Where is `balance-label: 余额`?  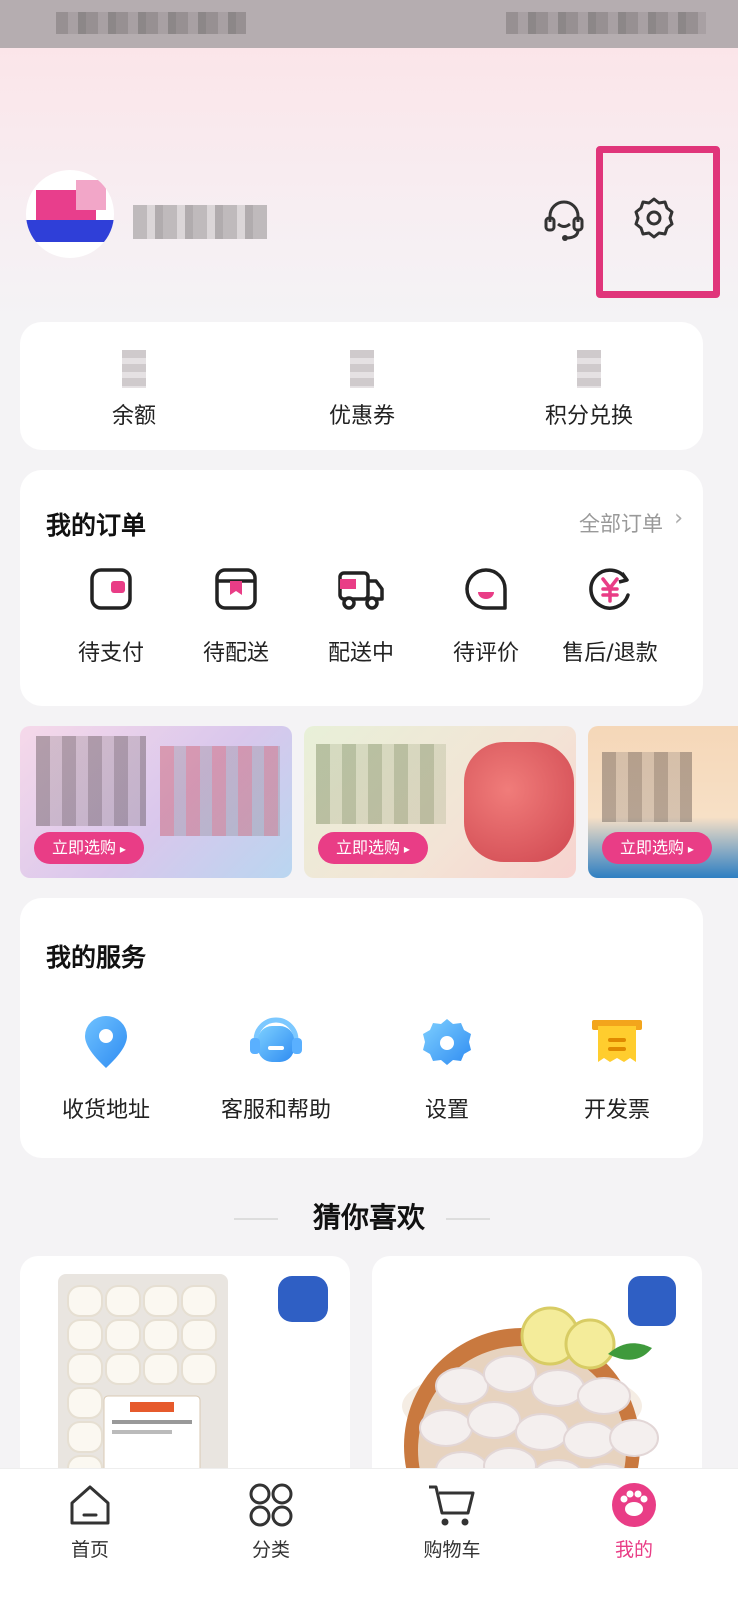
balance-label: 余额 is located at coordinates (133, 416).